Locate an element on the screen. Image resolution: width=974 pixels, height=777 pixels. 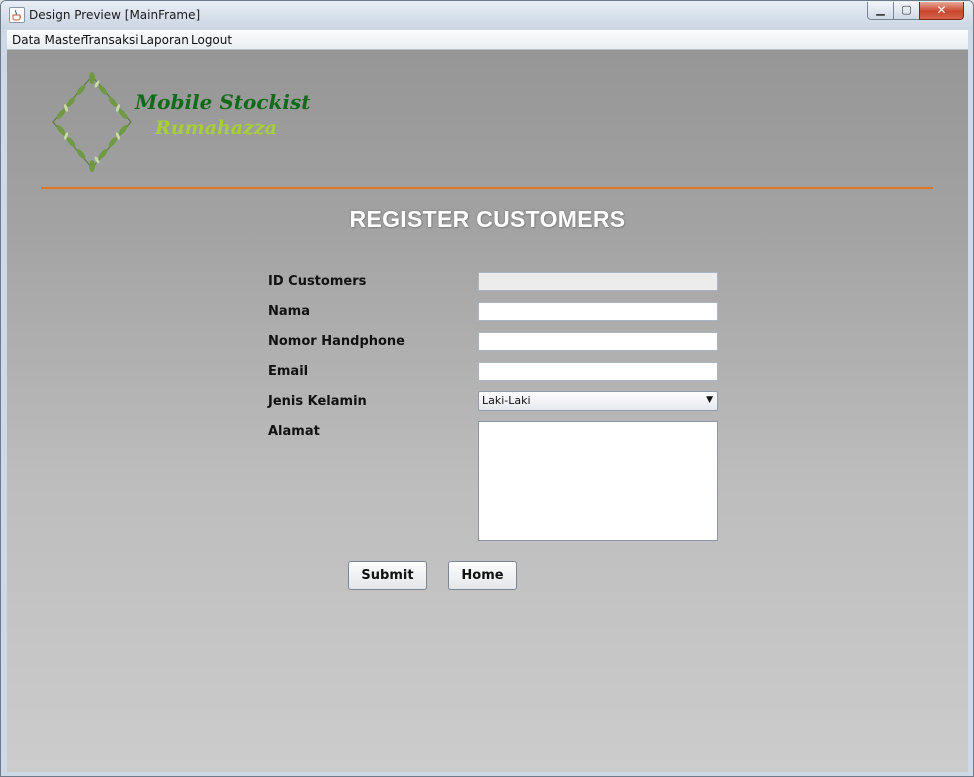
maximize-icon: ▢ is located at coordinates (906, 9).